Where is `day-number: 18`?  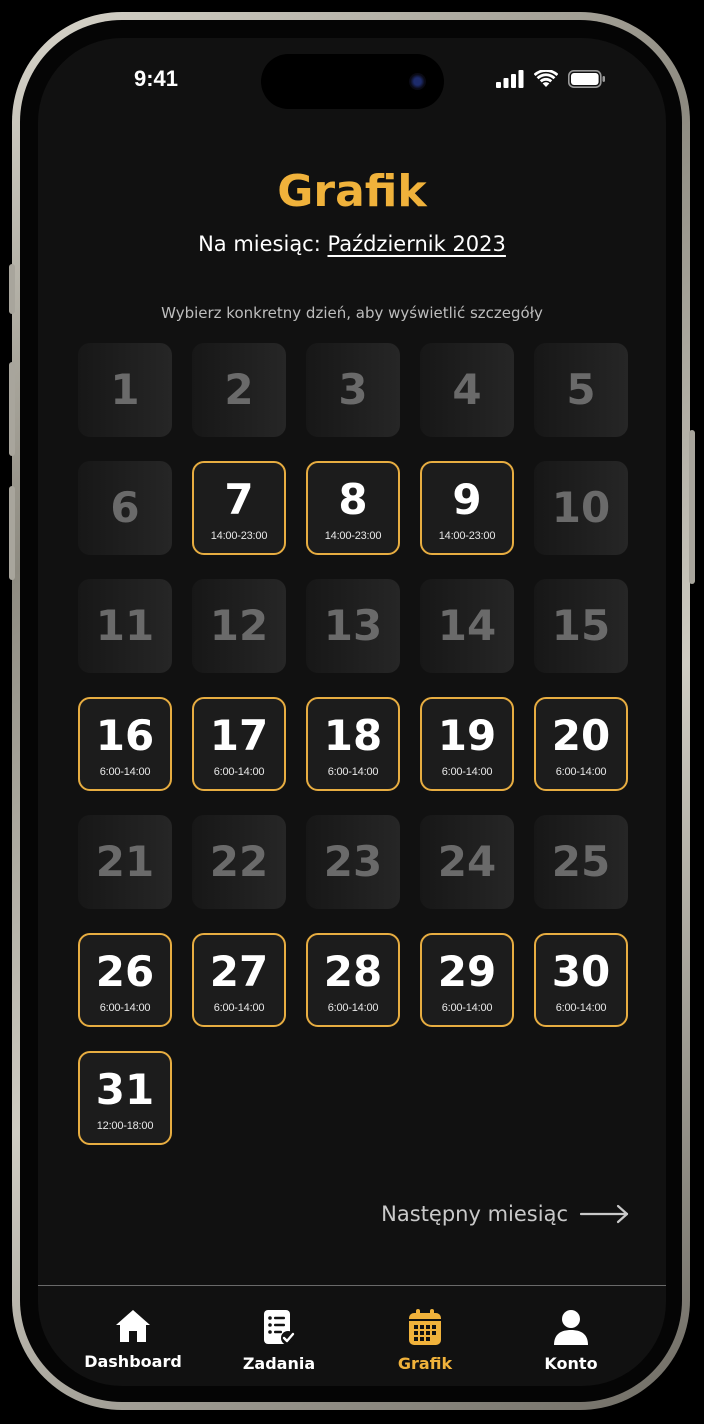 day-number: 18 is located at coordinates (353, 735).